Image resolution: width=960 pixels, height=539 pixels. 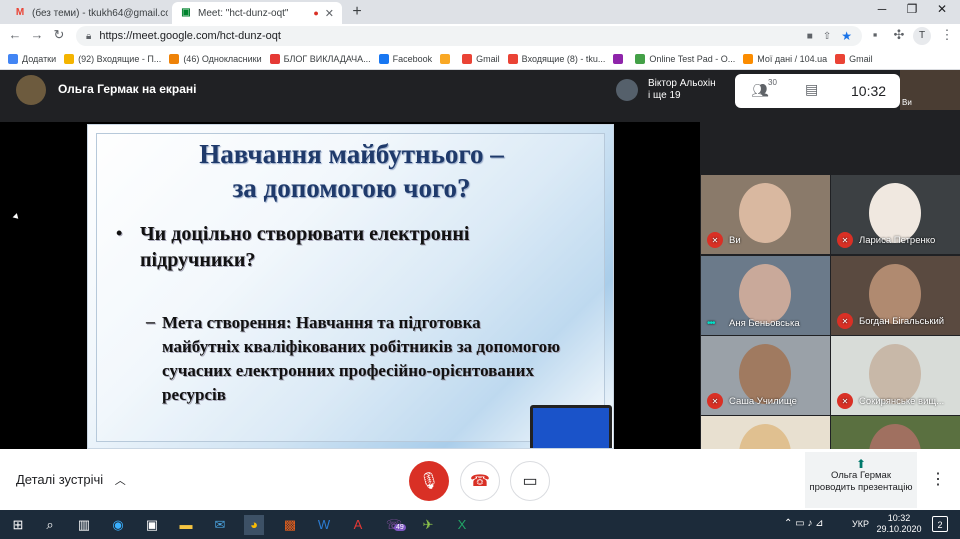 I want to click on close-icon: ✕, so click(x=329, y=13).